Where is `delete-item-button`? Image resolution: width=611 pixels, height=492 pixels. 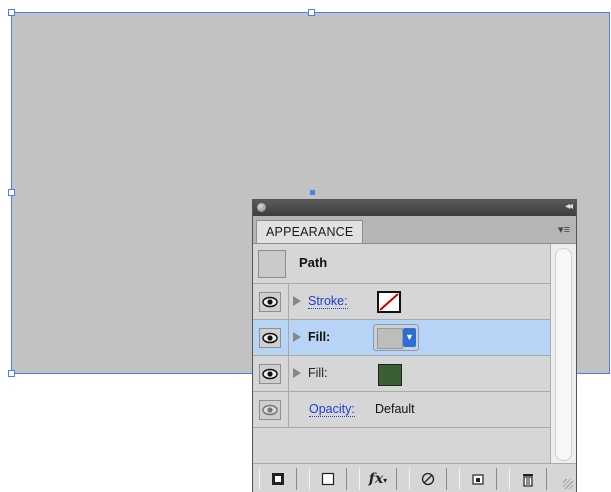 delete-item-button is located at coordinates (528, 479).